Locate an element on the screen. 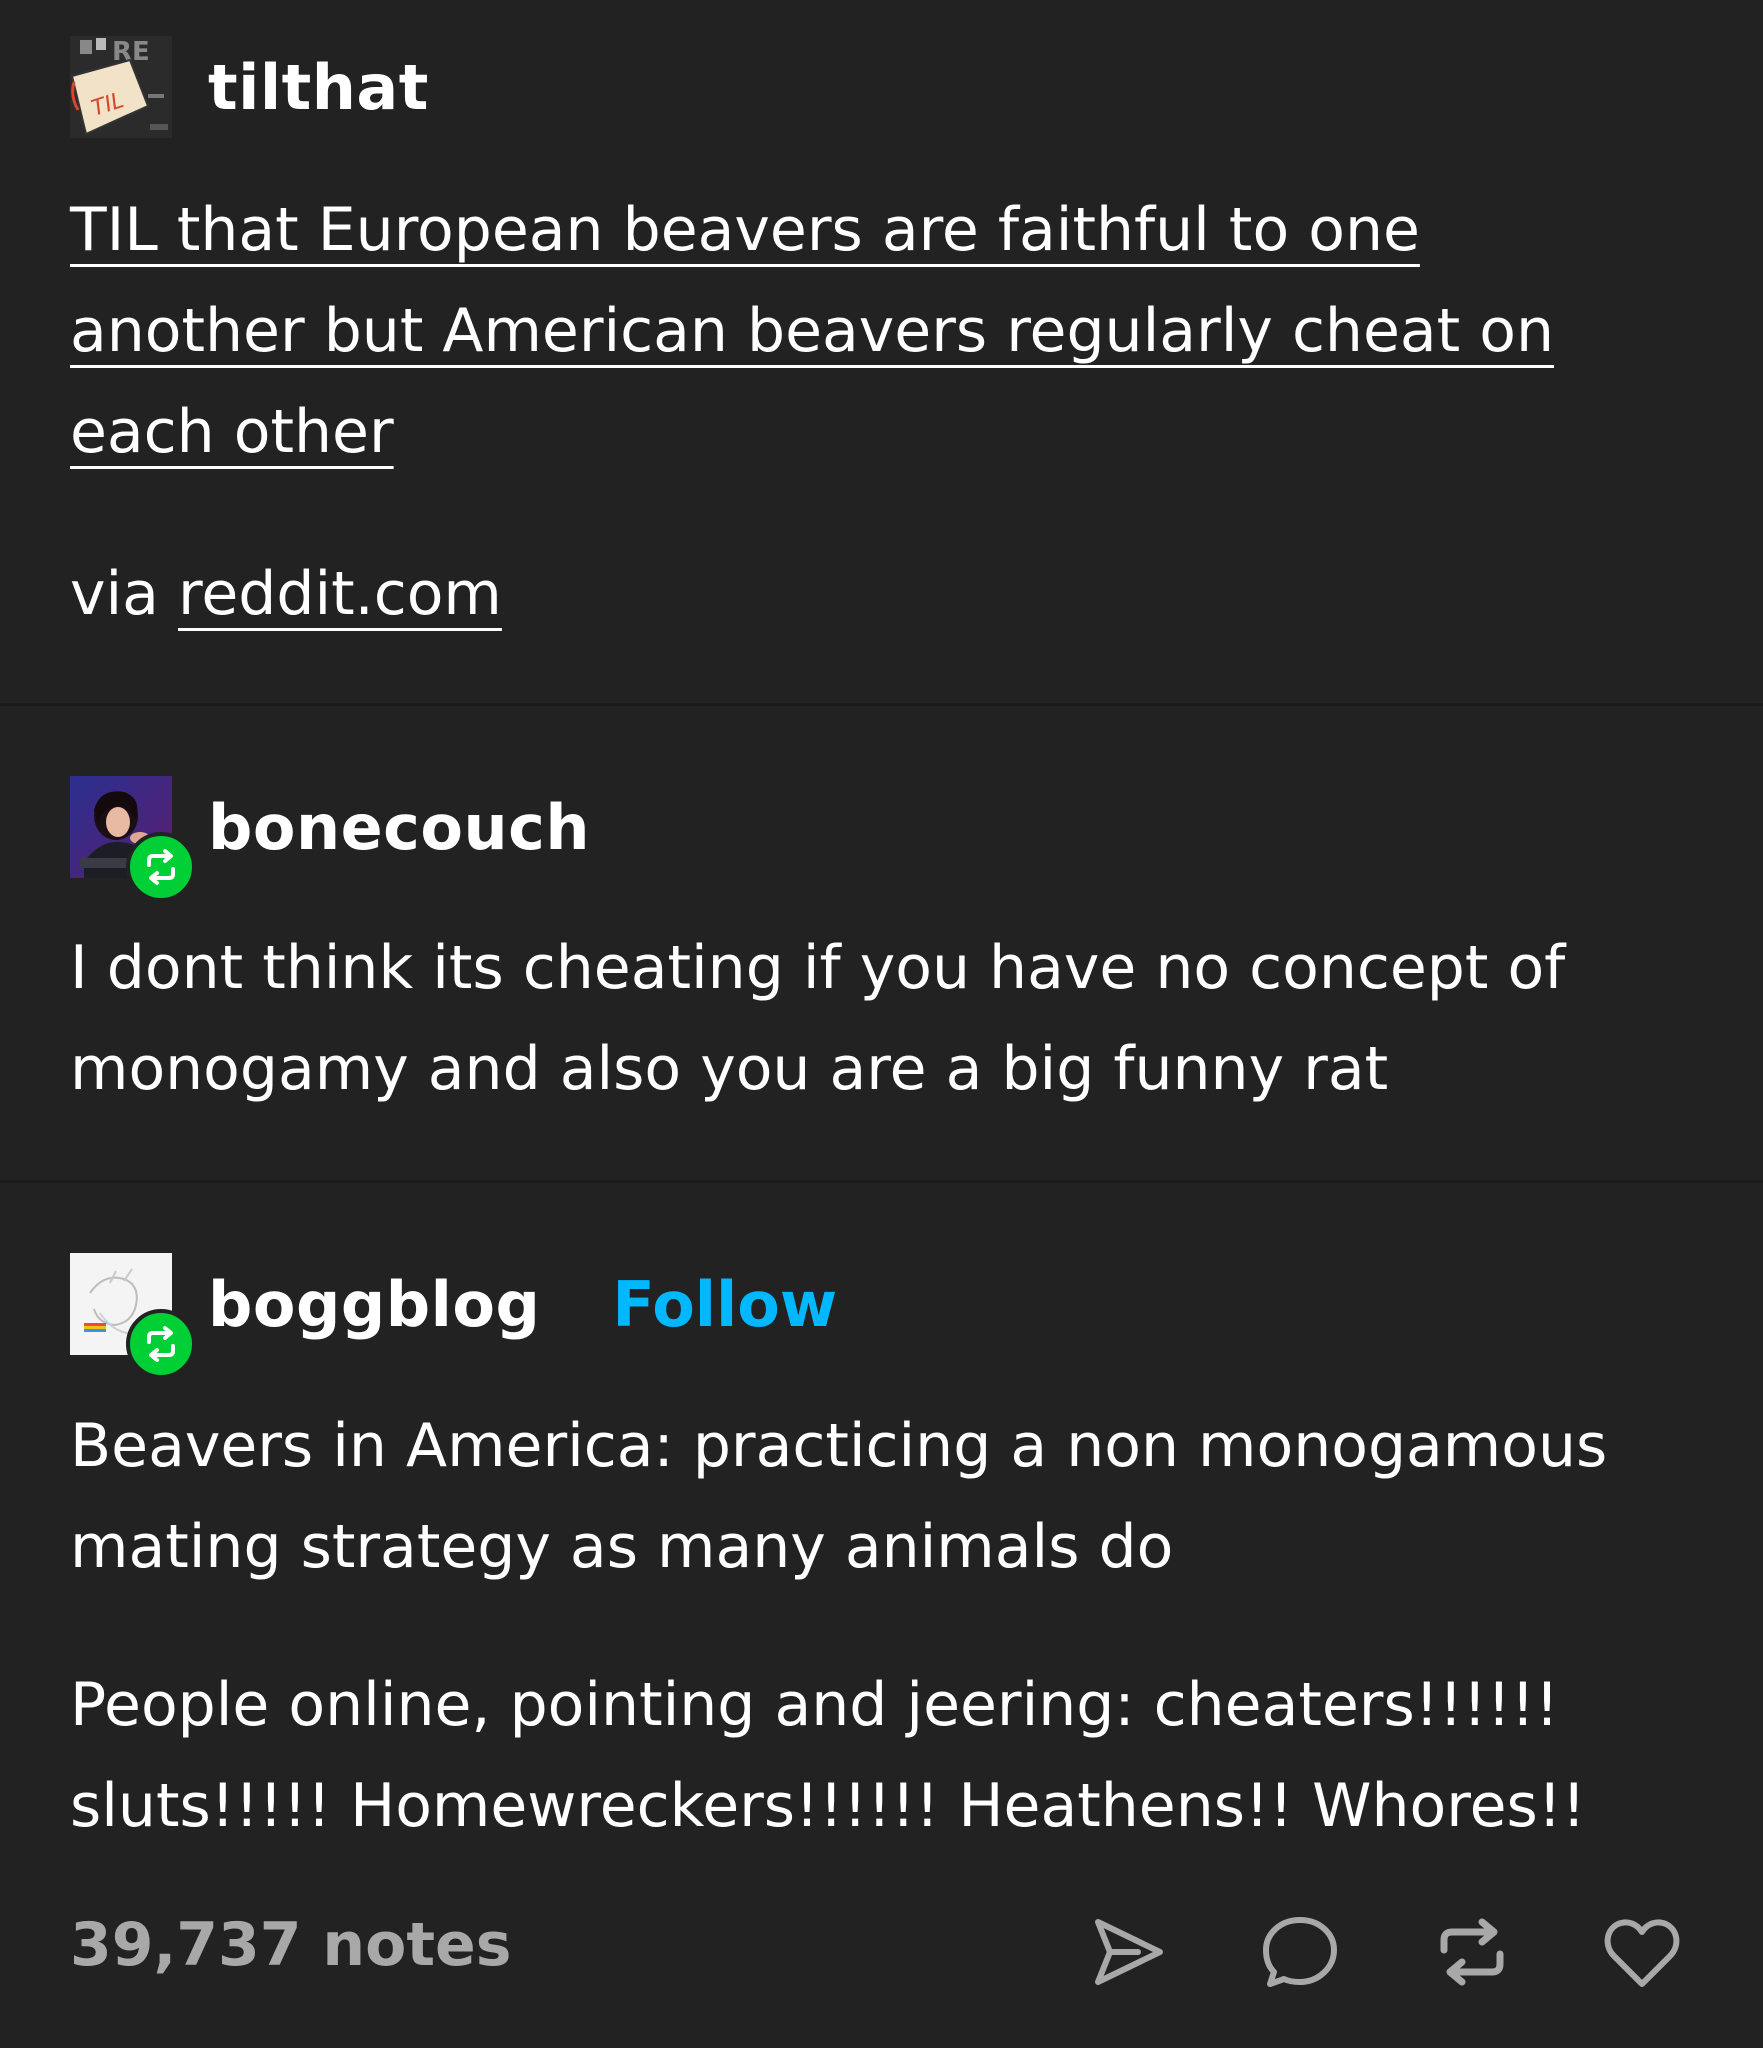 The height and width of the screenshot is (2048, 1763). follow-button: Follow is located at coordinates (724, 1304).